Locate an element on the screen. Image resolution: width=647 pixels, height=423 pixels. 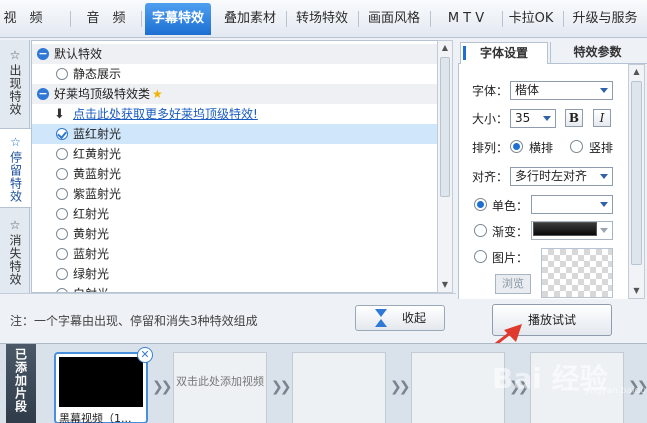
side-tab-stay: ☆ 停留特效 is located at coordinates (15, 168).